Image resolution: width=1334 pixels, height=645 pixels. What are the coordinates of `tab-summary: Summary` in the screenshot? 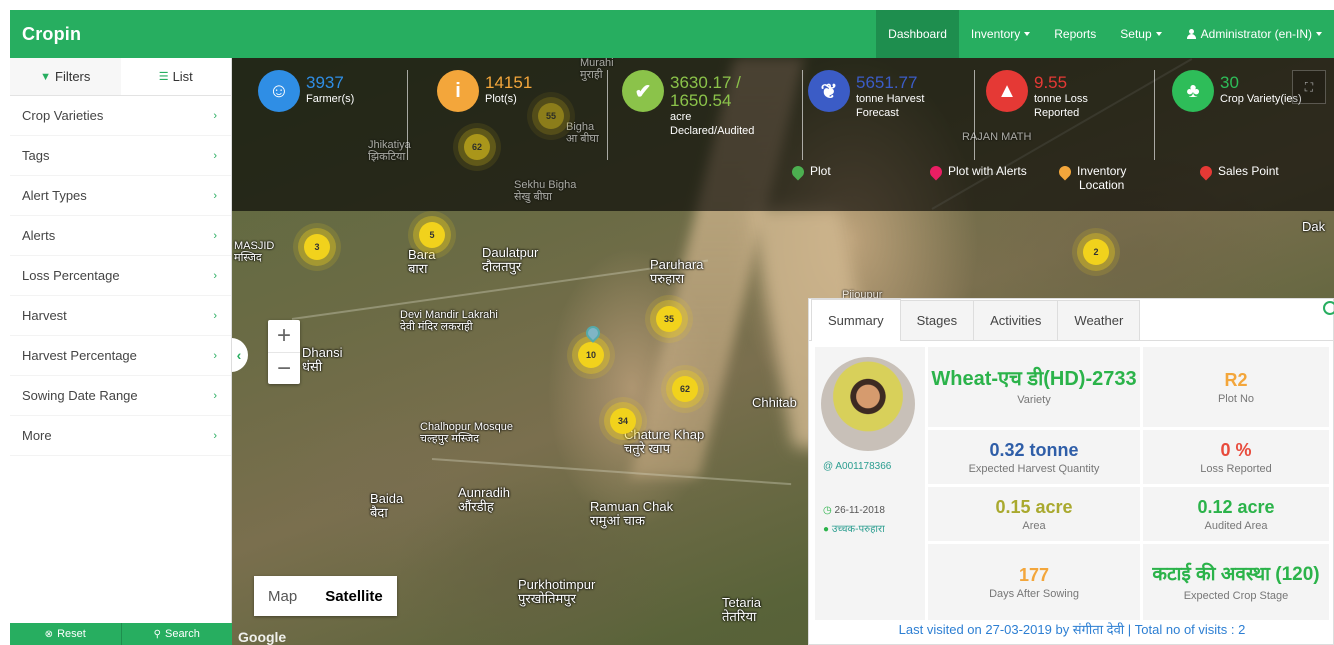 It's located at (856, 320).